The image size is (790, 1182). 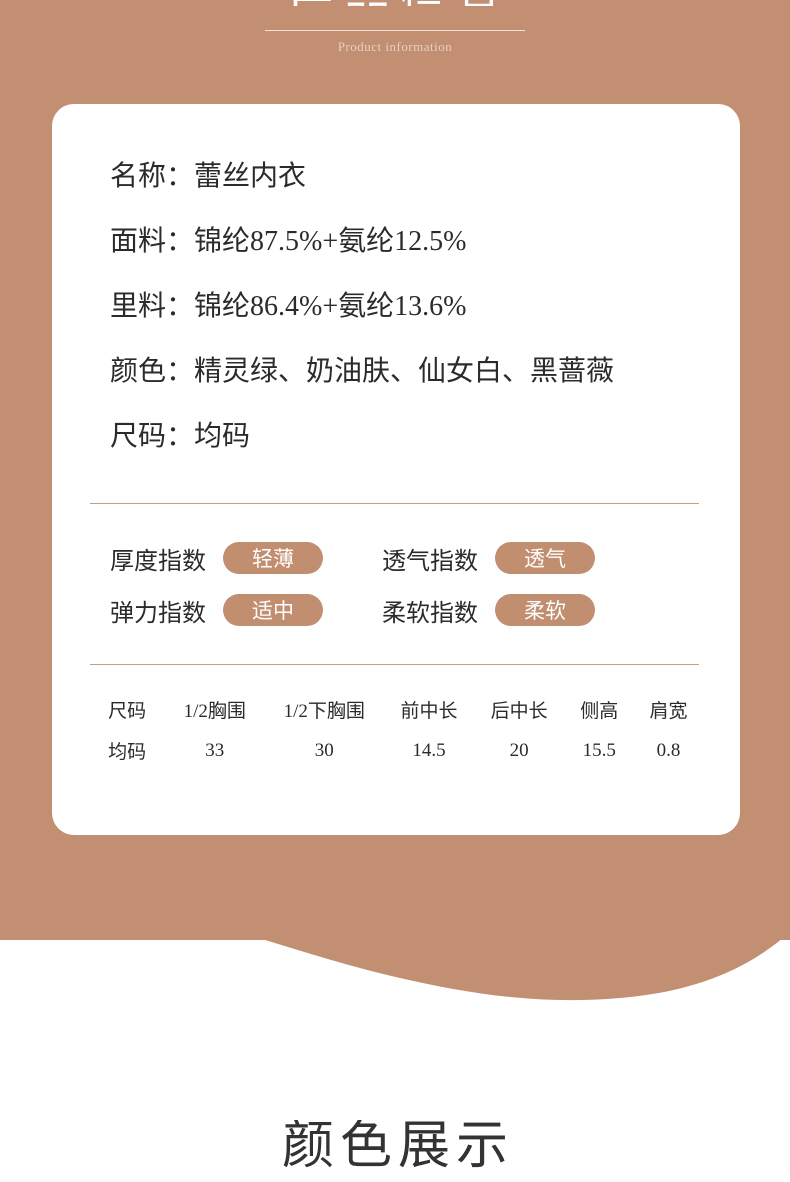 What do you see at coordinates (395, 46) in the screenshot?
I see `page-subtitle: Product information` at bounding box center [395, 46].